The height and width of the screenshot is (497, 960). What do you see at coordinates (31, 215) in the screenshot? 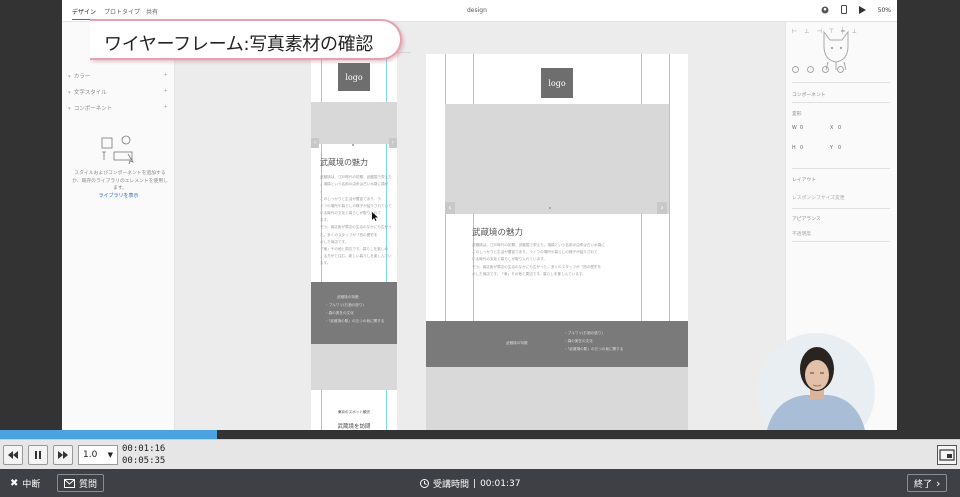
I see `letterbox-left` at bounding box center [31, 215].